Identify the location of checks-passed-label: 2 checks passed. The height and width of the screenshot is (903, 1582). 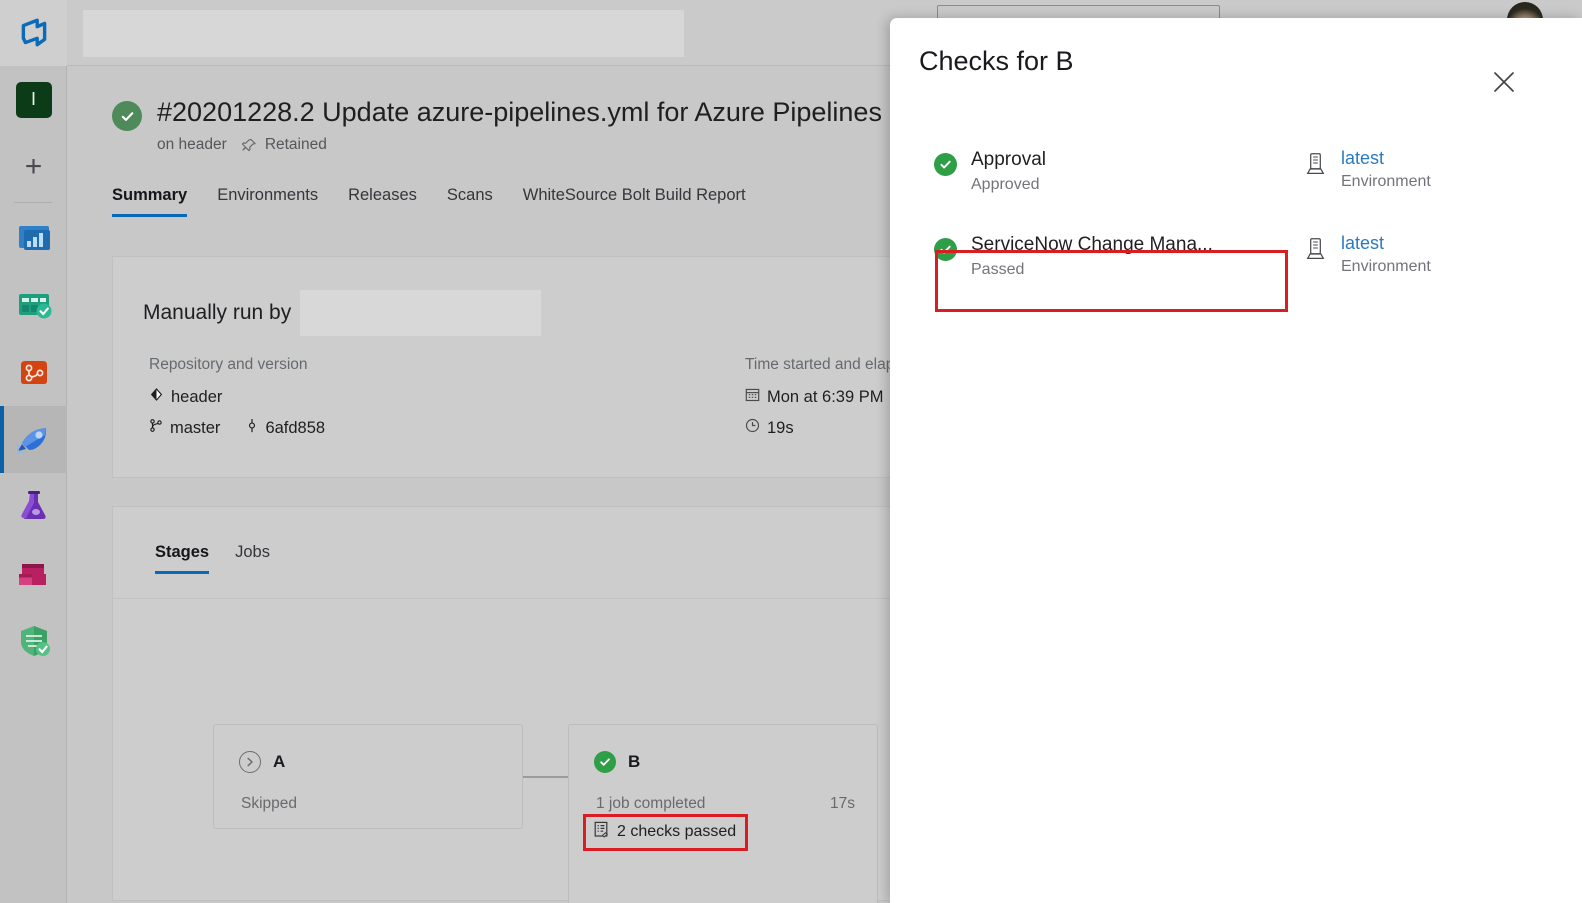
(677, 831).